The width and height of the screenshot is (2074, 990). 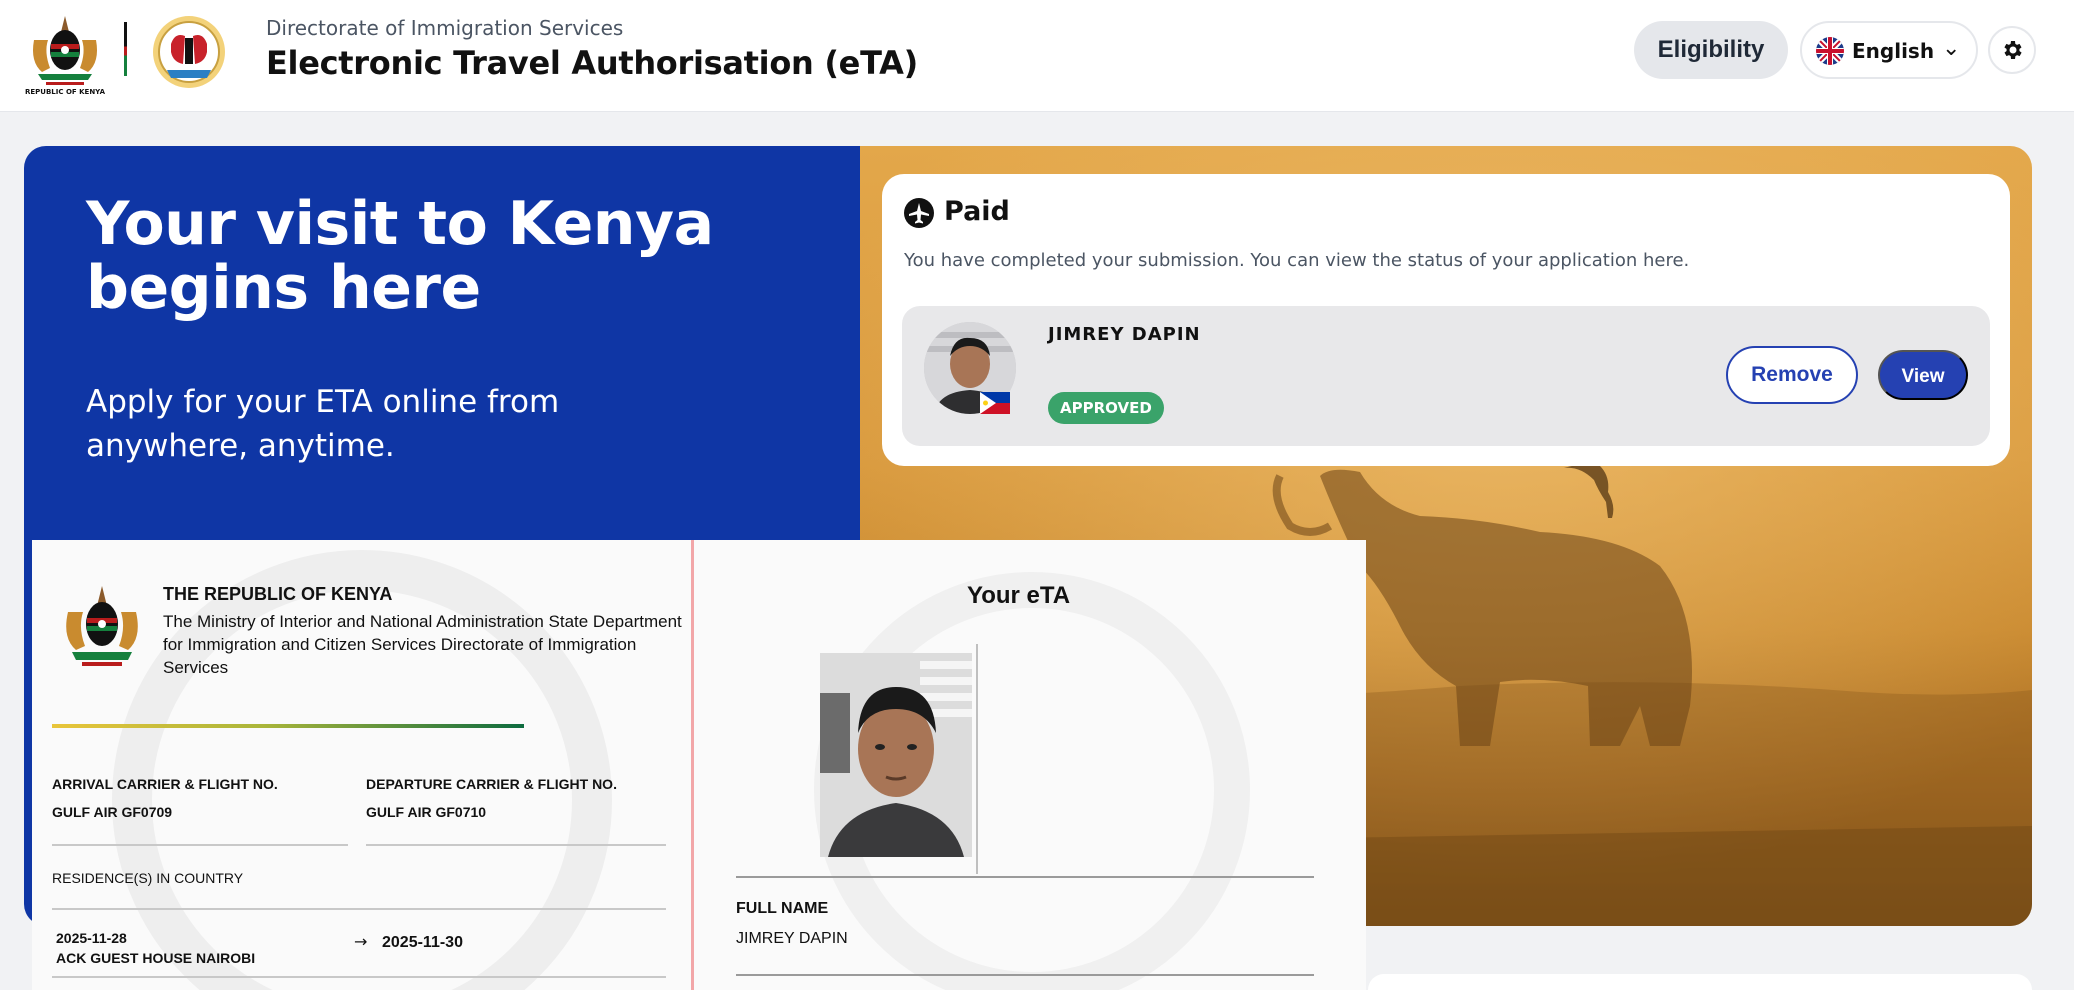 What do you see at coordinates (977, 211) in the screenshot?
I see `status-title: Paid` at bounding box center [977, 211].